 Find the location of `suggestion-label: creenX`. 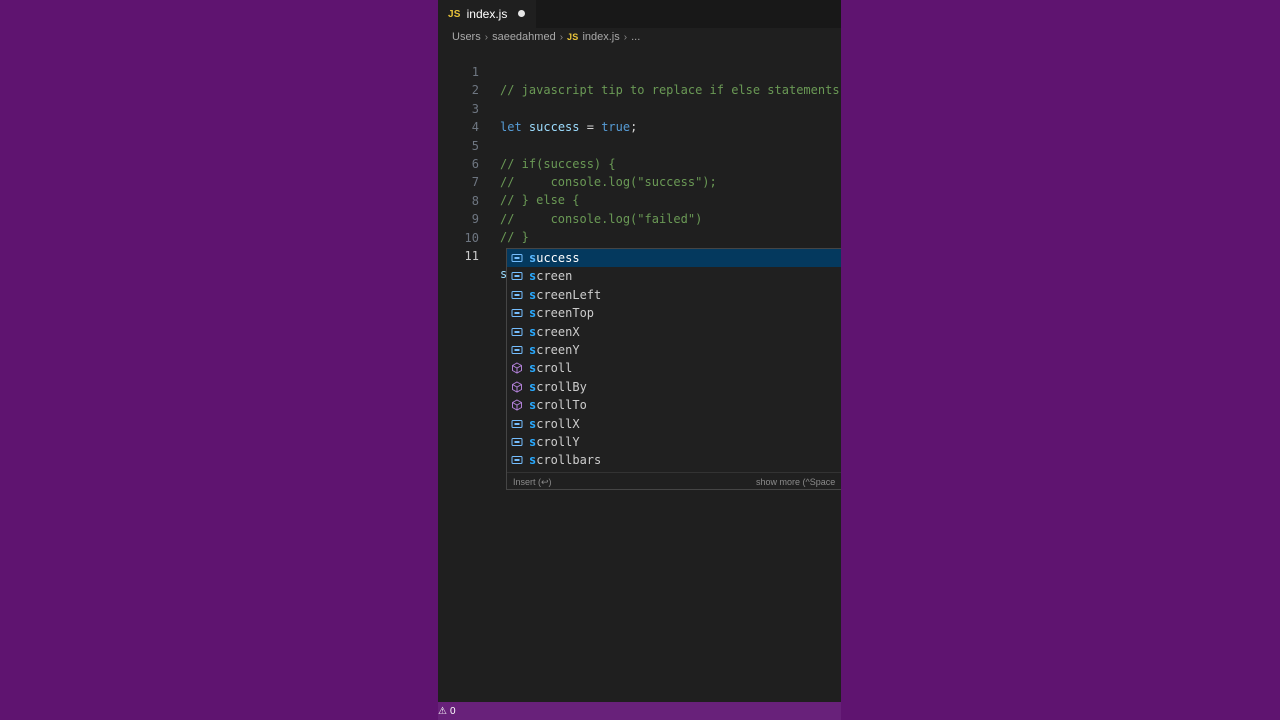

suggestion-label: creenX is located at coordinates (558, 331).